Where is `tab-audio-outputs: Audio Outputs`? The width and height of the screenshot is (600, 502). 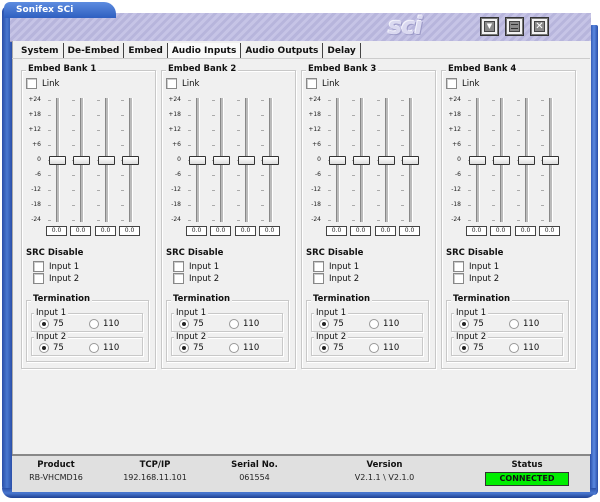 tab-audio-outputs: Audio Outputs is located at coordinates (282, 50).